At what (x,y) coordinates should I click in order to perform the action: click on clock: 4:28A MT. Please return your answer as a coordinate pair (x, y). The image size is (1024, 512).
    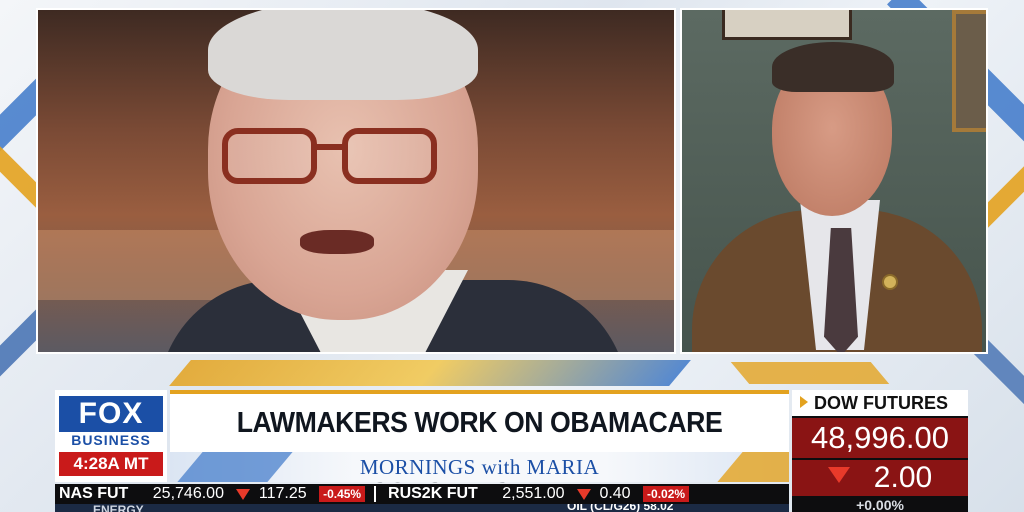
    Looking at the image, I should click on (111, 464).